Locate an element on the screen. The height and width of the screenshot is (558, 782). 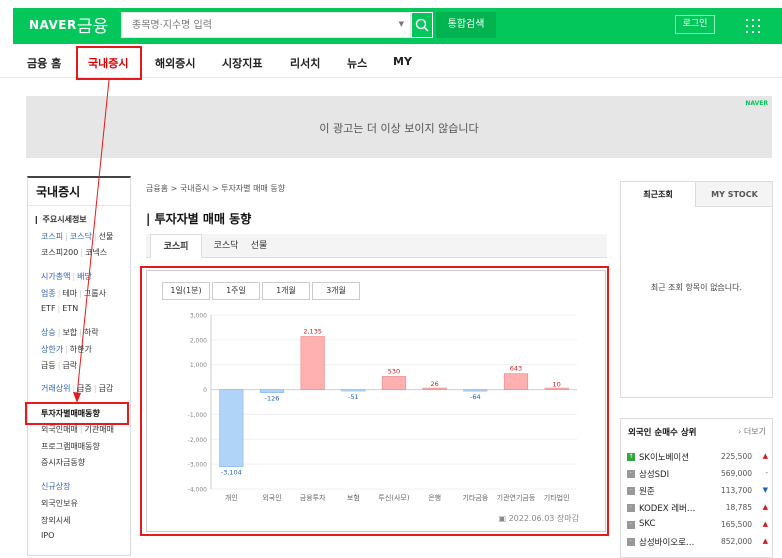
stock-price: 113,700 is located at coordinates (736, 490).